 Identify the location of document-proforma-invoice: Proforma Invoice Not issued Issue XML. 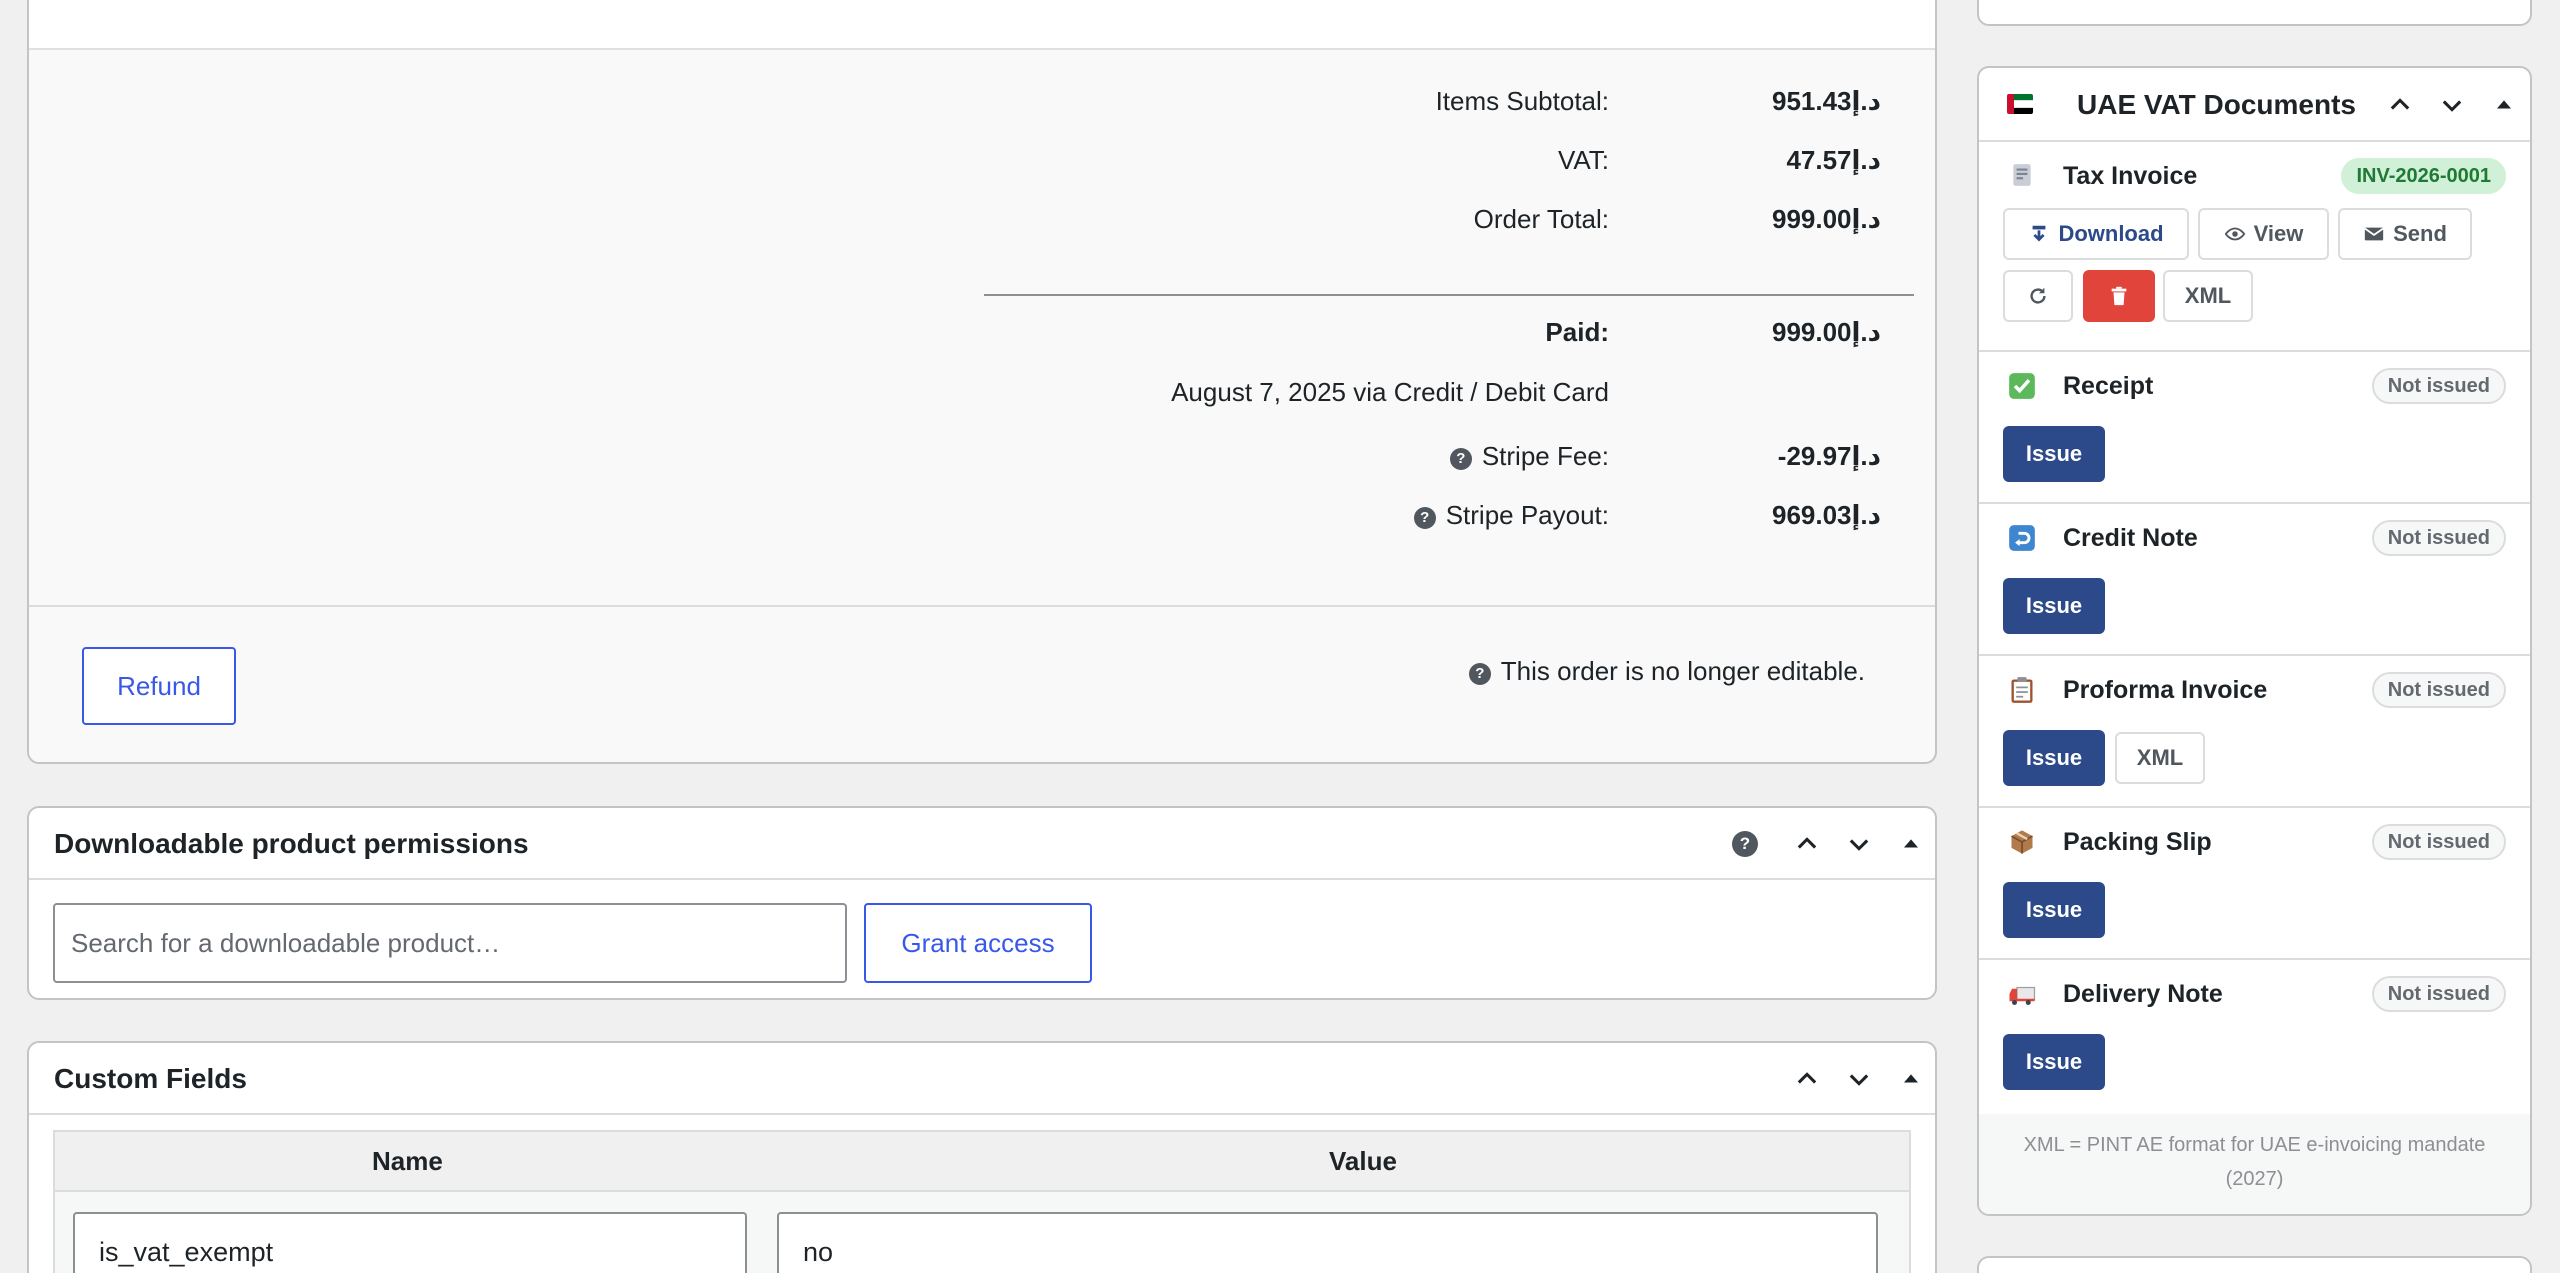
(2254, 732).